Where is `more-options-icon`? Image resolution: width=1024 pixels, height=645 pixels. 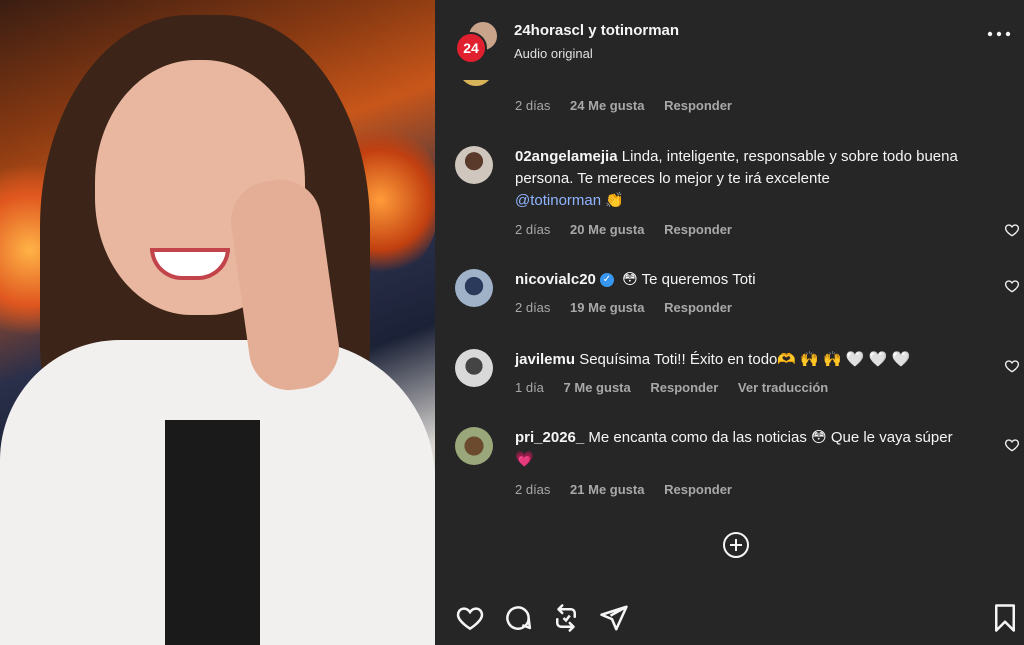
more-options-icon is located at coordinates (999, 36).